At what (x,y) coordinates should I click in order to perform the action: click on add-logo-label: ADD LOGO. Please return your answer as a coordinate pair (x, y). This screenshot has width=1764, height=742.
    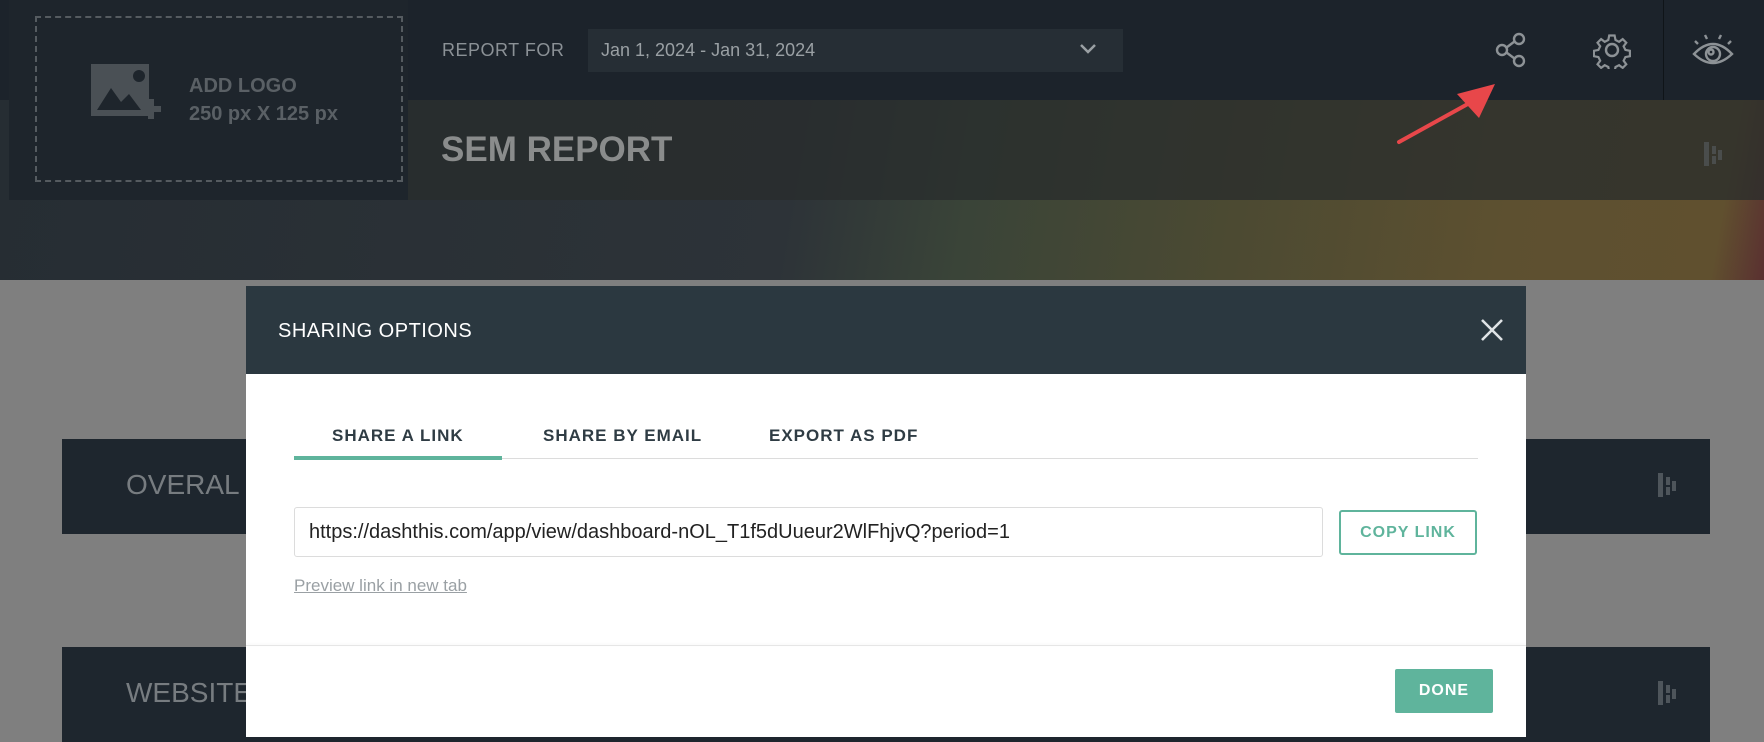
    Looking at the image, I should click on (243, 86).